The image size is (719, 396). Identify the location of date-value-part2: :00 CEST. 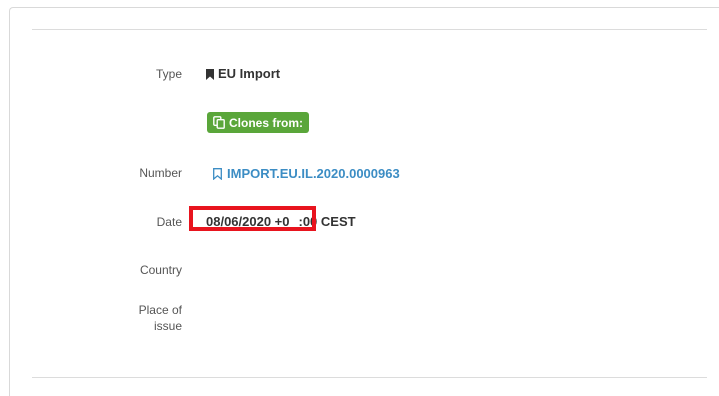
(327, 221).